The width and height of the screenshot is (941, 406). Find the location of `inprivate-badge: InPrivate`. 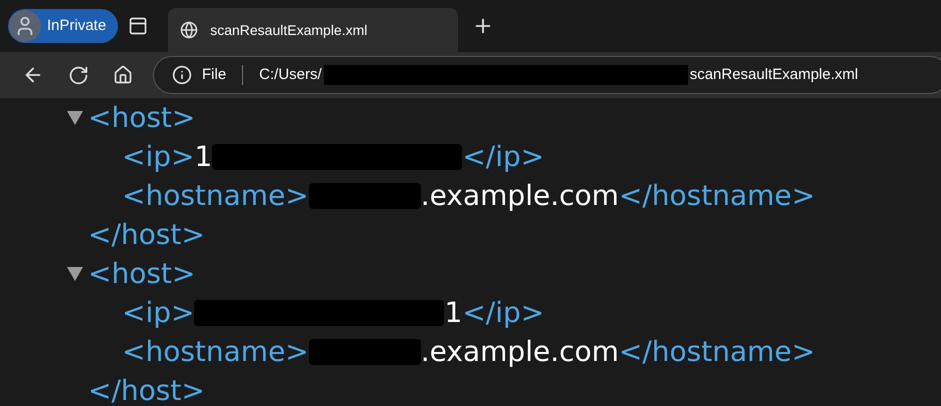

inprivate-badge: InPrivate is located at coordinates (63, 26).